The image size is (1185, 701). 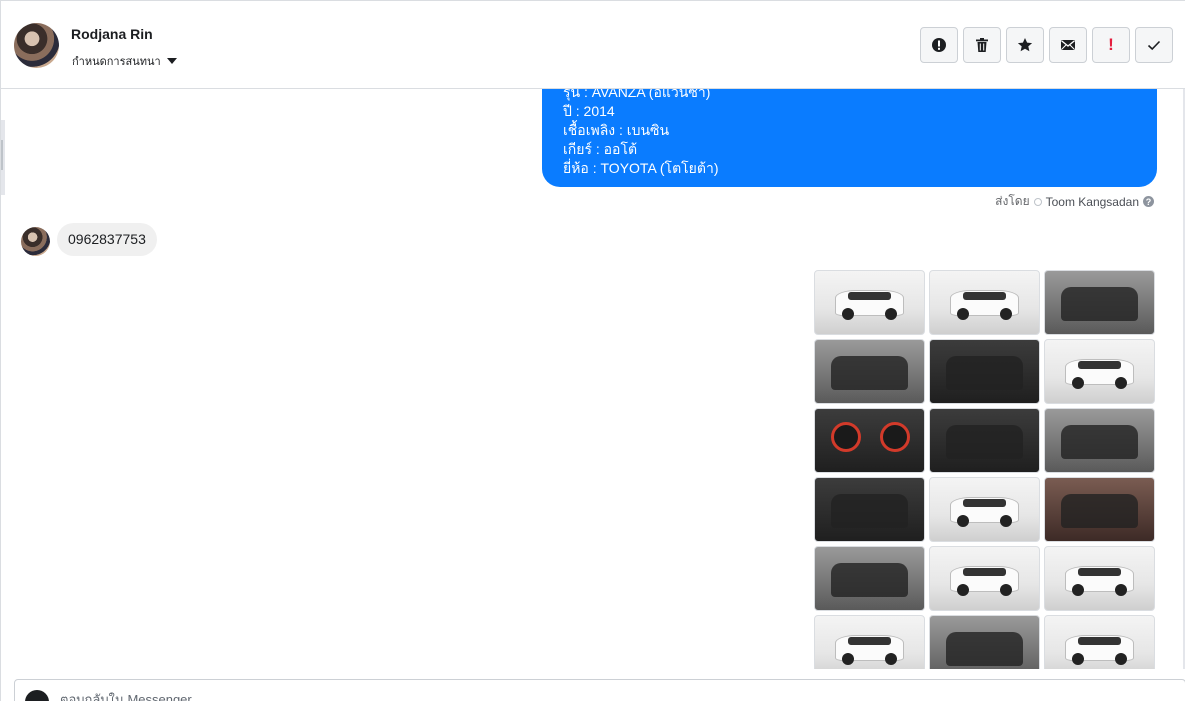 I want to click on alert-circle-icon, so click(x=939, y=45).